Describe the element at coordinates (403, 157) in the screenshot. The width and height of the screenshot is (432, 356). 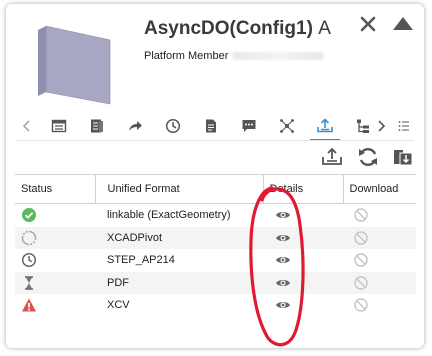
I see `download-all-icon` at that location.